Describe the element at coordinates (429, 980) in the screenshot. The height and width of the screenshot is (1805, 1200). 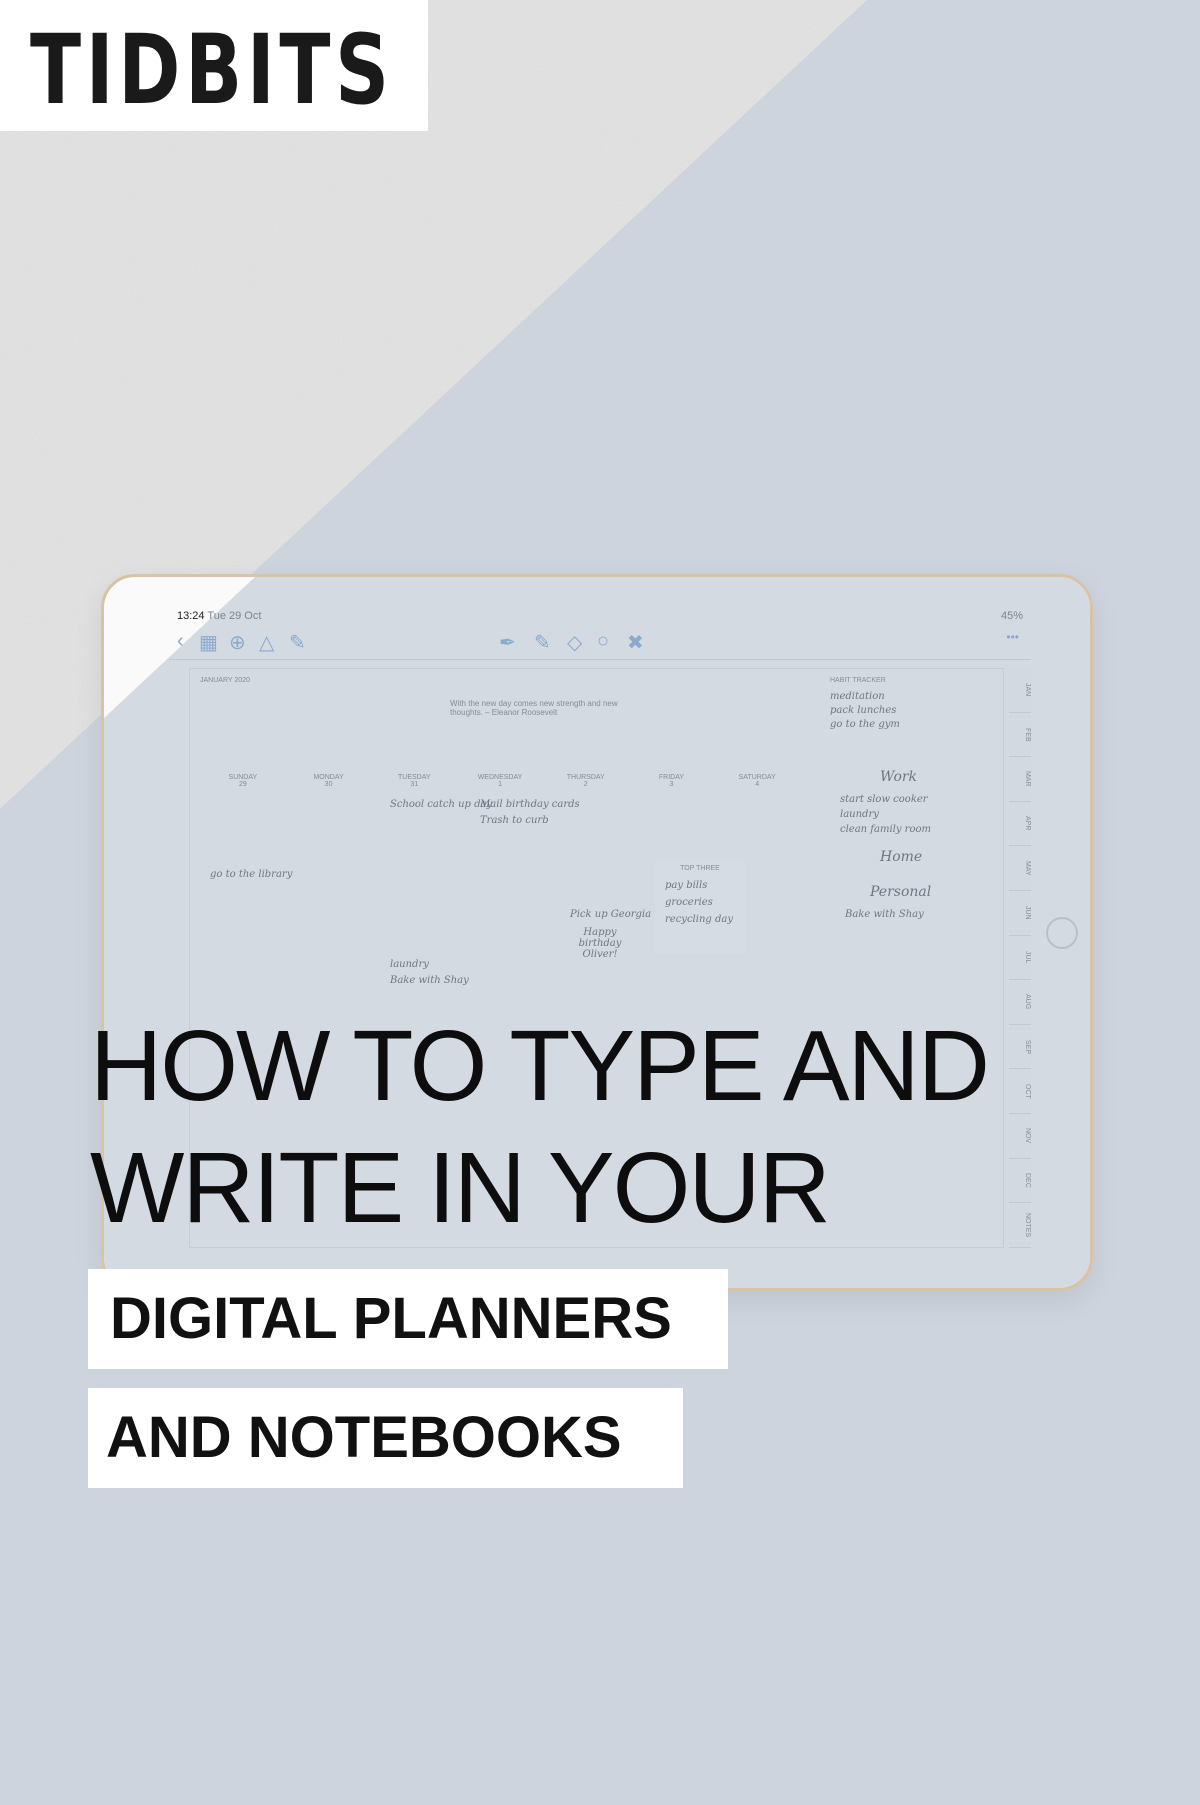
I see `note: Bake with Shay` at that location.